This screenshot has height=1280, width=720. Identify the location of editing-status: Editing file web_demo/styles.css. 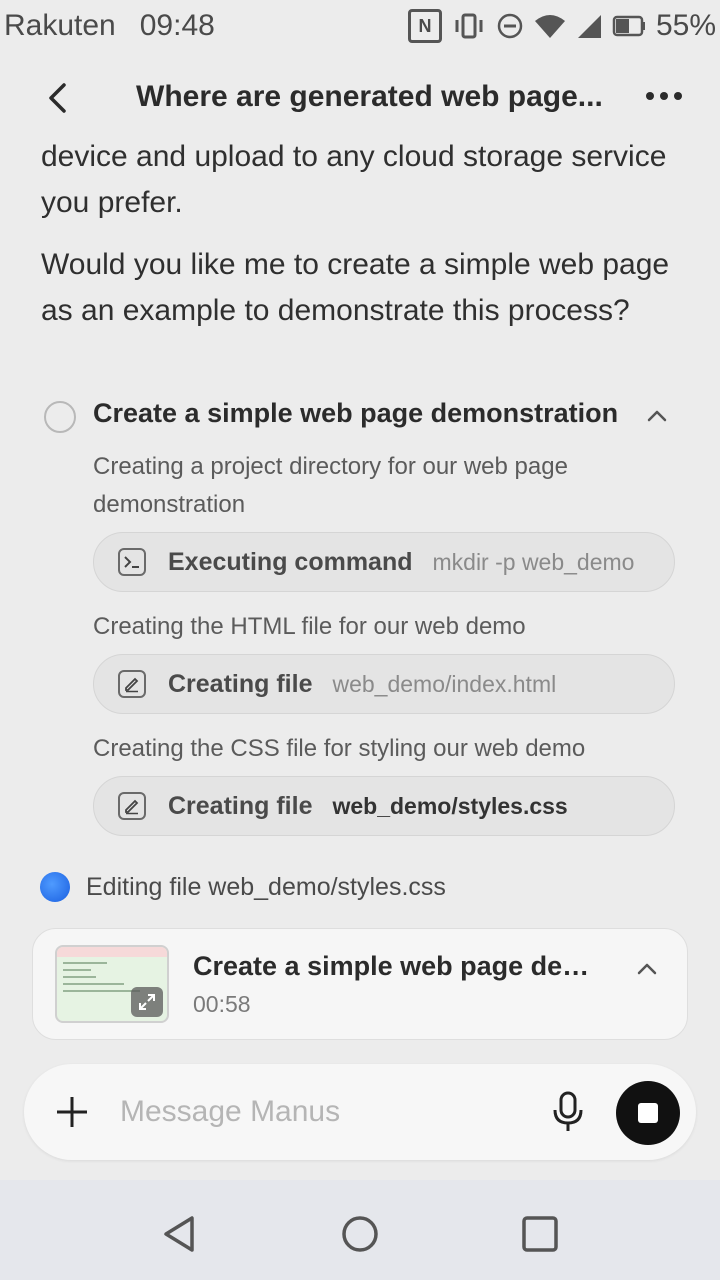
(243, 887).